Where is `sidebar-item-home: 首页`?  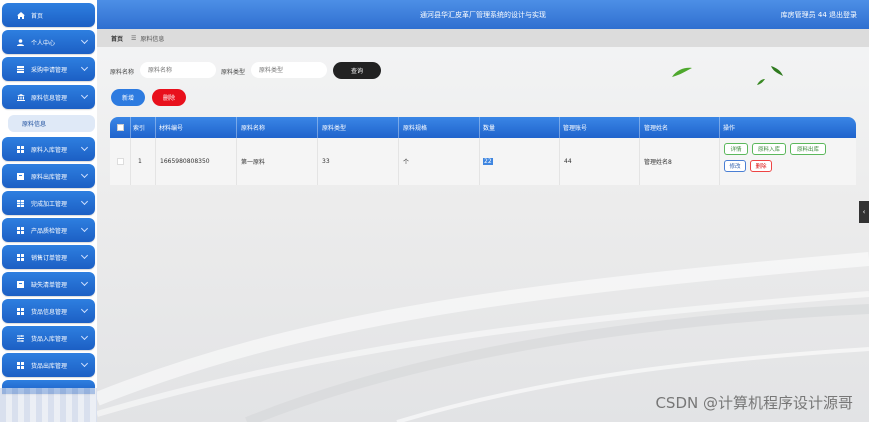 sidebar-item-home: 首页 is located at coordinates (48, 15).